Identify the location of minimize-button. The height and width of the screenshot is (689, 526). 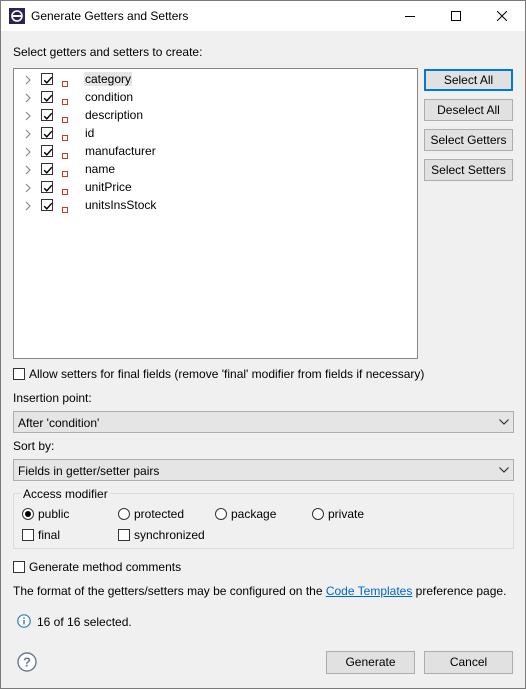
(410, 16).